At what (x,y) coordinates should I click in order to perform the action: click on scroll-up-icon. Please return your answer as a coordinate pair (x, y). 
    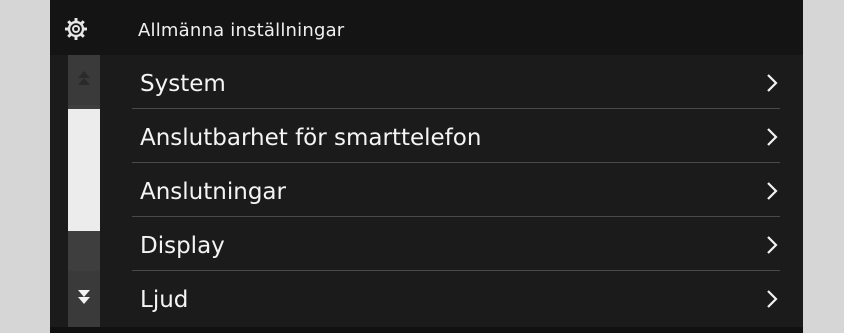
    Looking at the image, I should click on (84, 78).